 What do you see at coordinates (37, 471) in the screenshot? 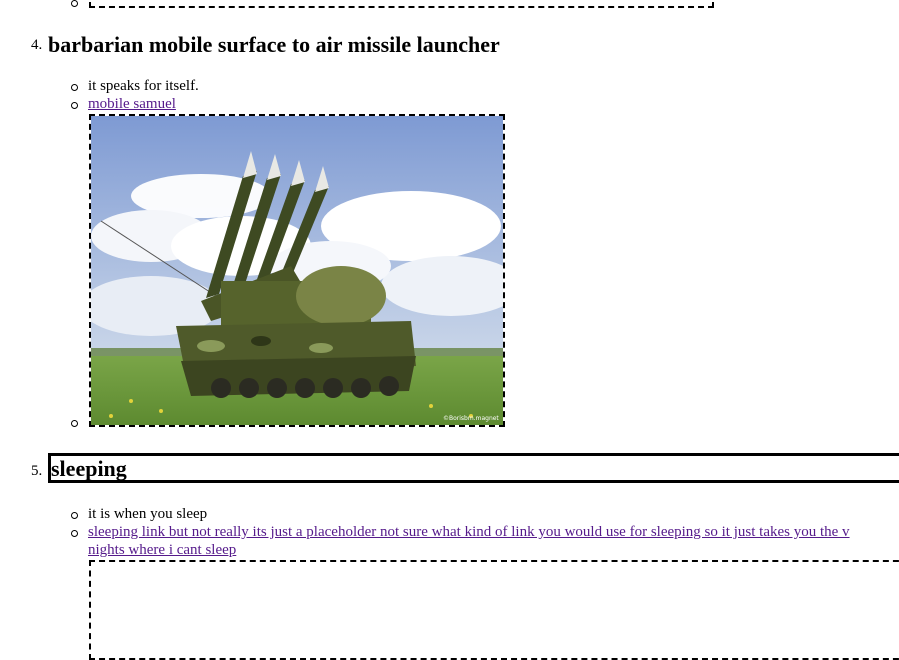
I see `item-number: 5.` at bounding box center [37, 471].